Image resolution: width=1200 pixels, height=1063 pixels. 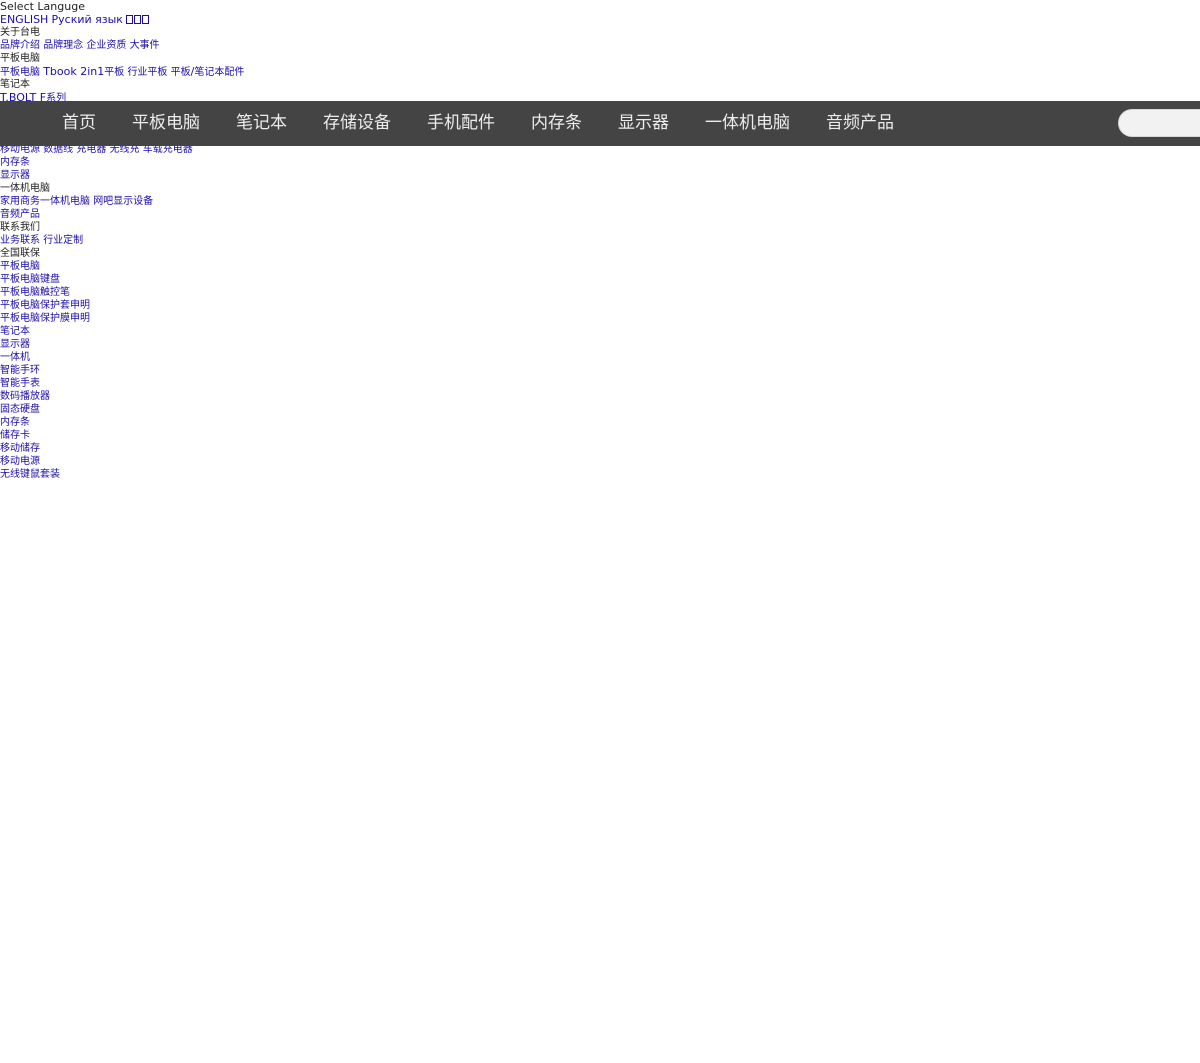 I want to click on warranty-player-link: 数码播放器, so click(x=25, y=396).